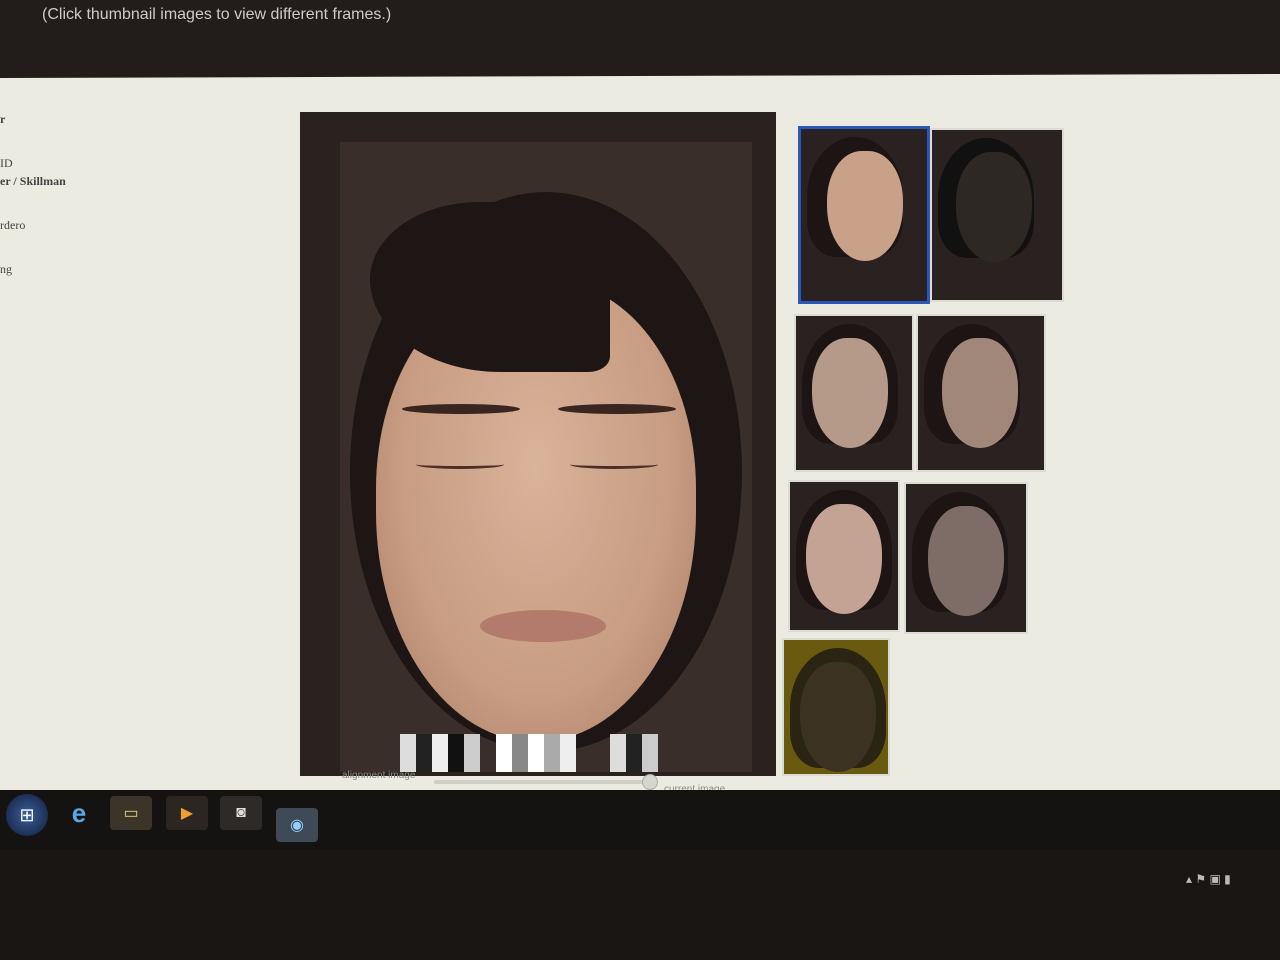 The height and width of the screenshot is (960, 1280). Describe the element at coordinates (545, 753) in the screenshot. I see `chin-rest-calibration-bar` at that location.